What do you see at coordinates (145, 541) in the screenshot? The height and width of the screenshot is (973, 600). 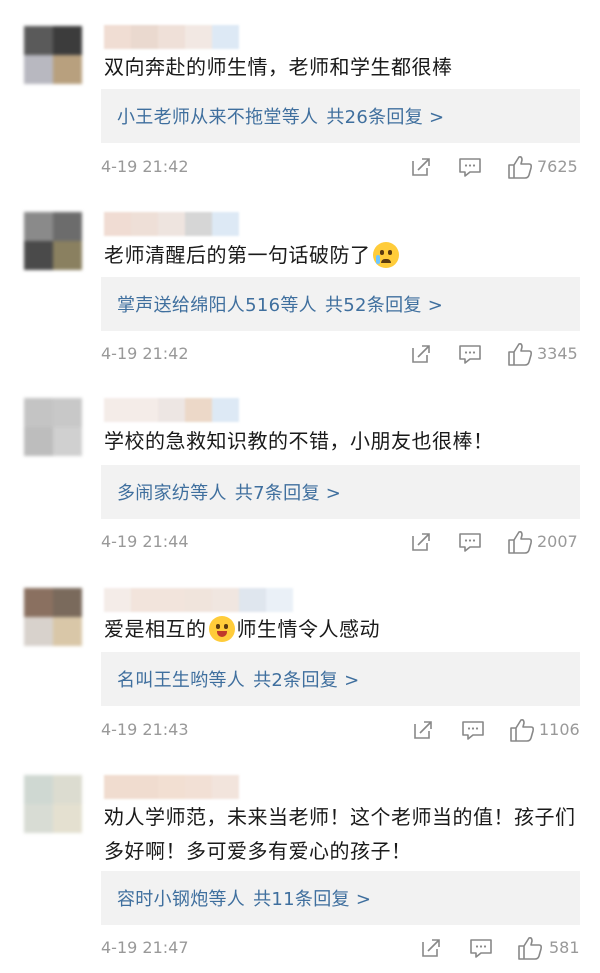 I see `timestamp: 4-19 21:44` at bounding box center [145, 541].